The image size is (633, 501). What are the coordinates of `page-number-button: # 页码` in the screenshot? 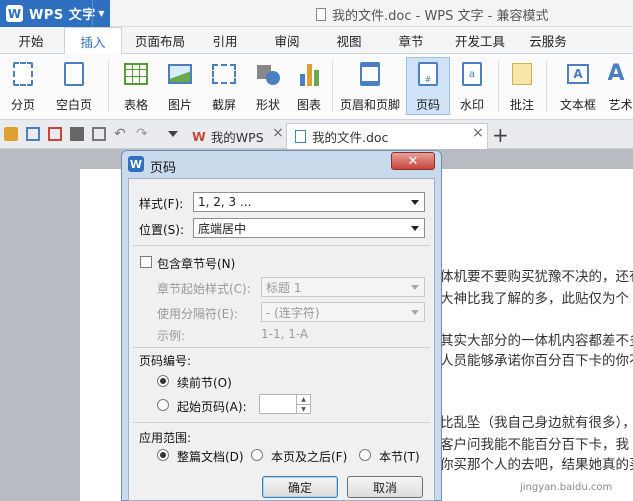 It's located at (428, 86).